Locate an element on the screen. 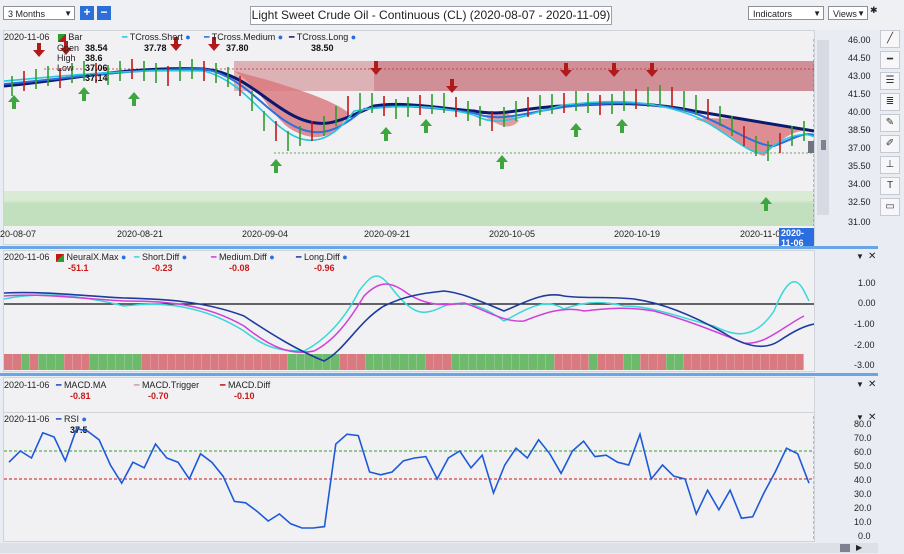 The image size is (904, 554). macd-trigger-label: MACD.Trigger is located at coordinates (170, 385).